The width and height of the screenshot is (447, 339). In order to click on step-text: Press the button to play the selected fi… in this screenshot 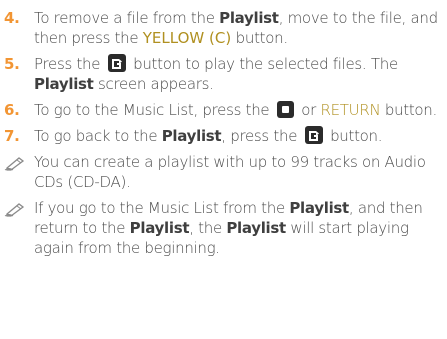, I will do `click(216, 73)`.